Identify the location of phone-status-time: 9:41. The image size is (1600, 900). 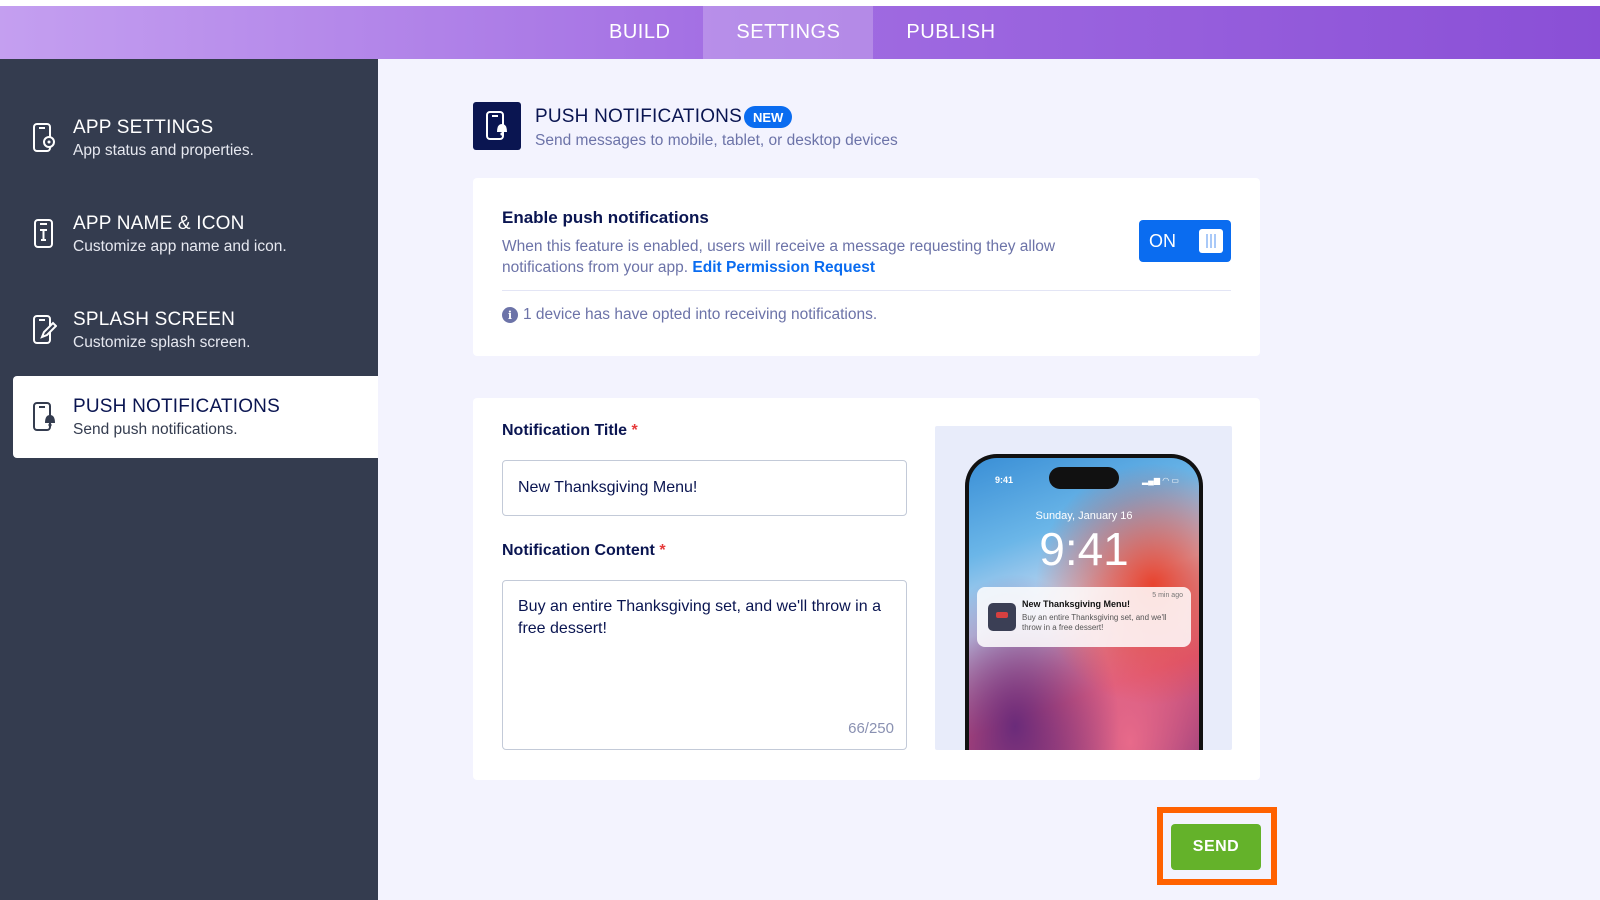
(1004, 480).